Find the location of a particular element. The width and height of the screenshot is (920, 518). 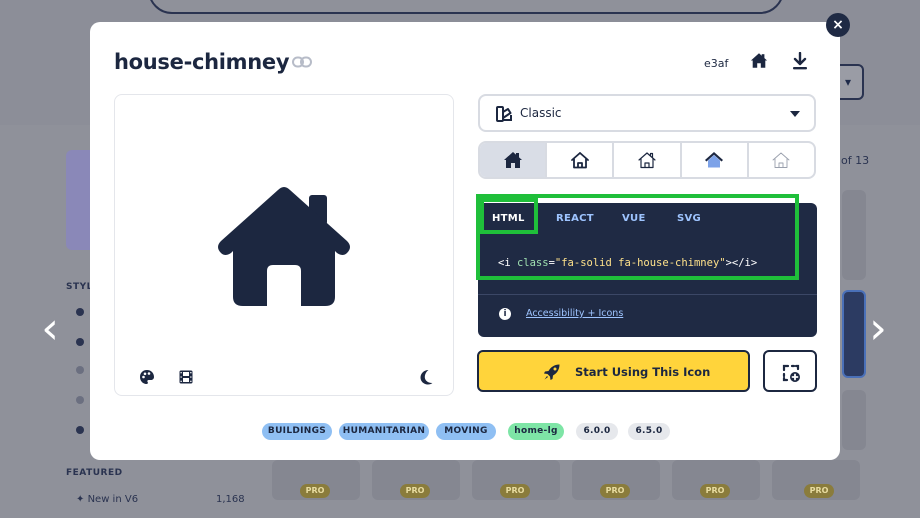

next-icon-arrow: › is located at coordinates (878, 329).